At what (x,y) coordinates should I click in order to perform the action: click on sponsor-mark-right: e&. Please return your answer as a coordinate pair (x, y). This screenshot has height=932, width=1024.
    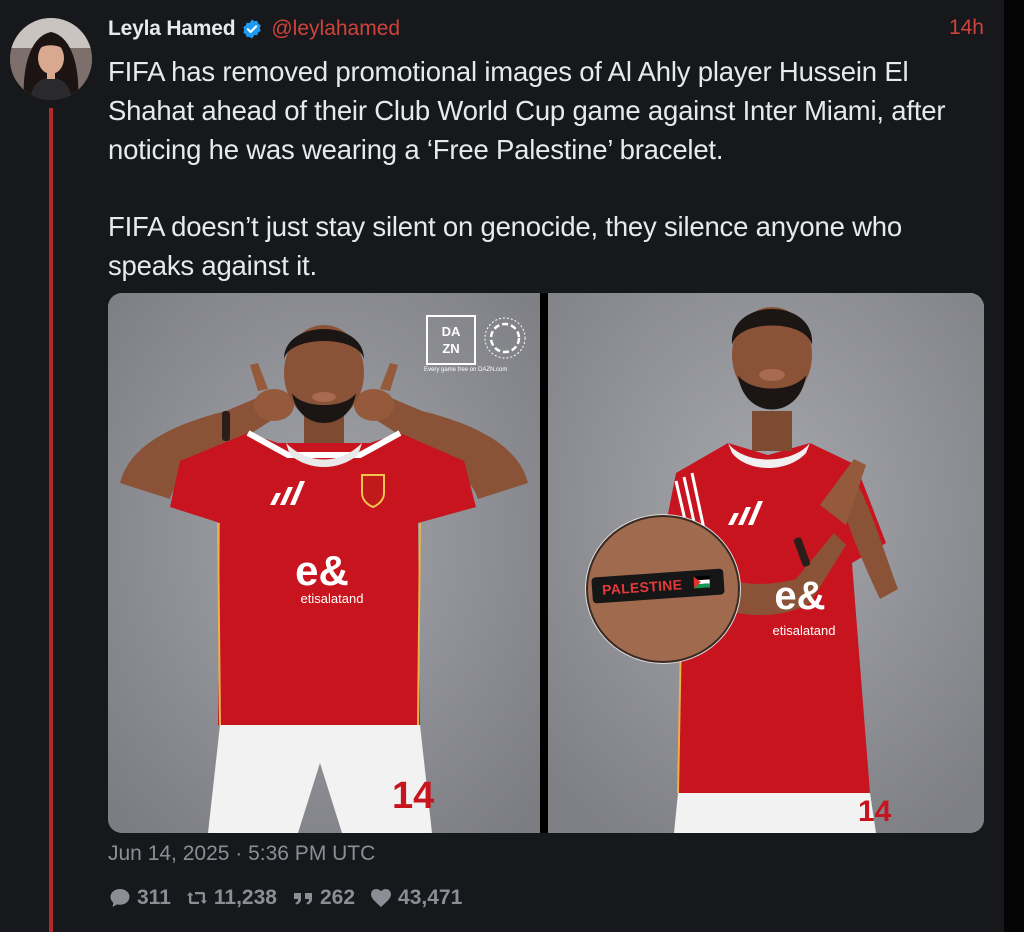
    Looking at the image, I should click on (799, 596).